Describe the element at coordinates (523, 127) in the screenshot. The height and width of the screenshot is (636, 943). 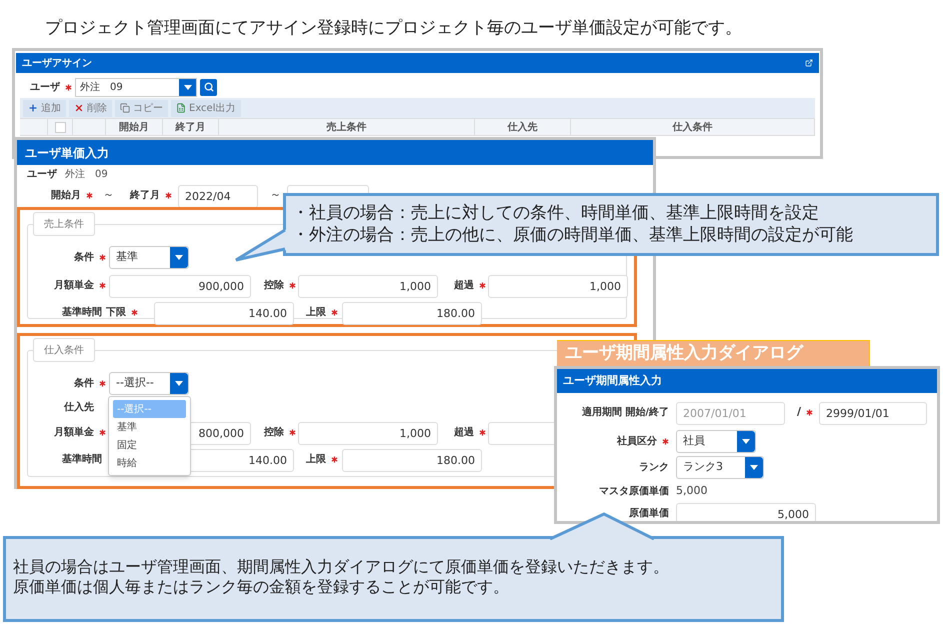
I see `column-header: 仕入先` at that location.